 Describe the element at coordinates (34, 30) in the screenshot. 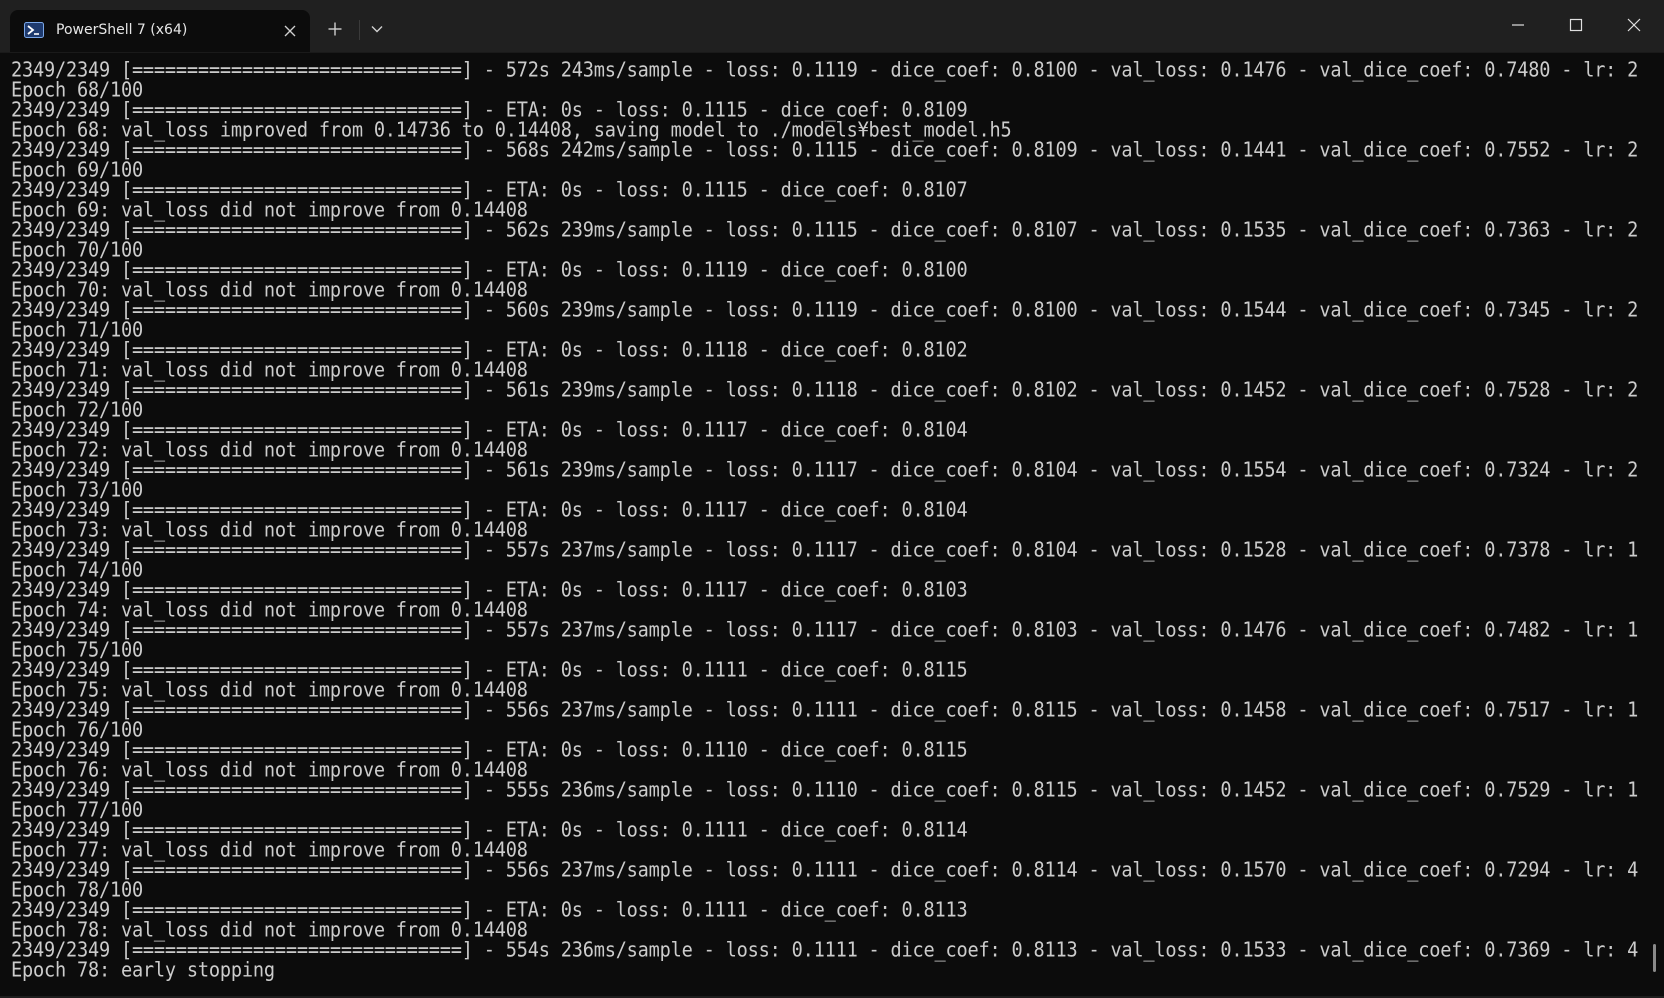

I see `powershell-icon` at that location.